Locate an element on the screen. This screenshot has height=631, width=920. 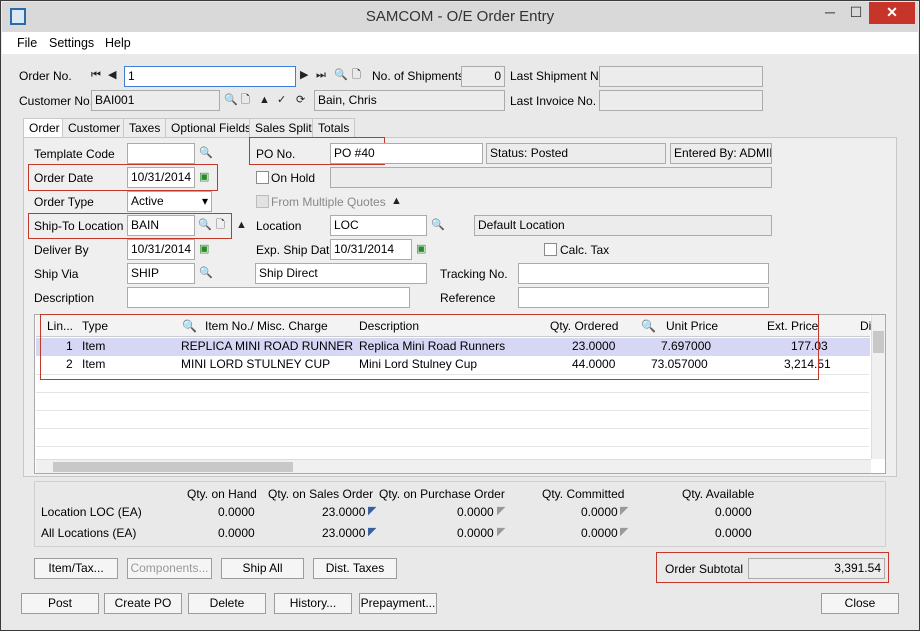
last-shipment-field is located at coordinates (681, 76).